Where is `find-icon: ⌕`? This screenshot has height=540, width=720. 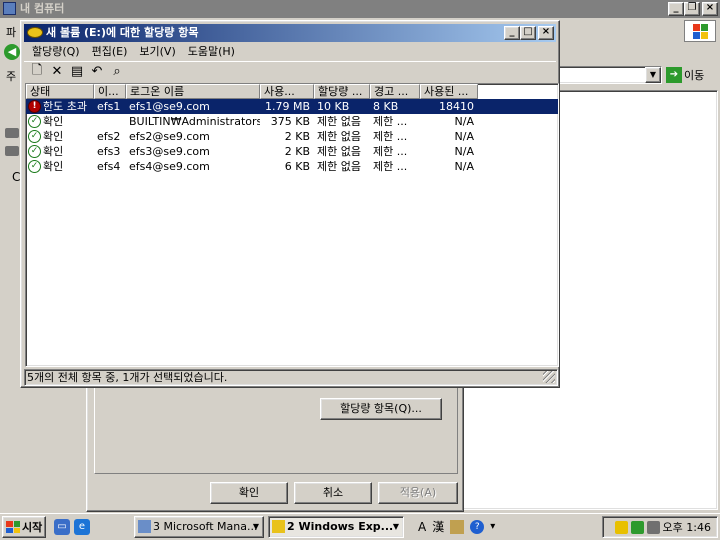 find-icon: ⌕ is located at coordinates (117, 72).